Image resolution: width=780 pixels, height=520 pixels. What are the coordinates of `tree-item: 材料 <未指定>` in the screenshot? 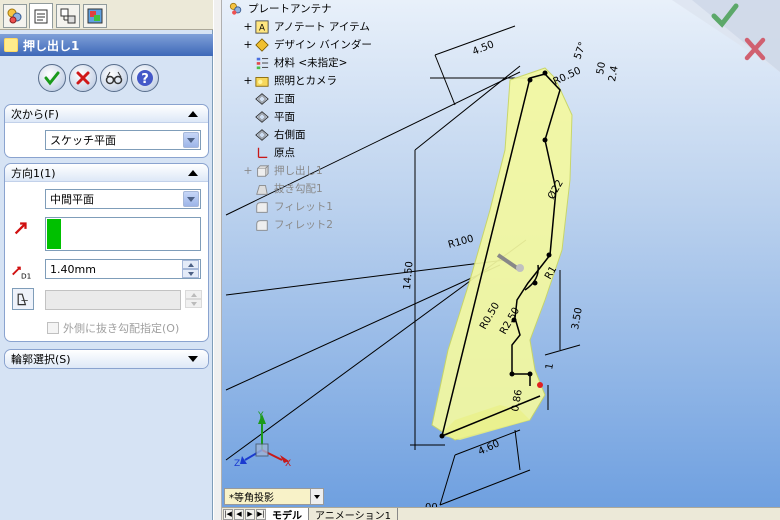 It's located at (294, 62).